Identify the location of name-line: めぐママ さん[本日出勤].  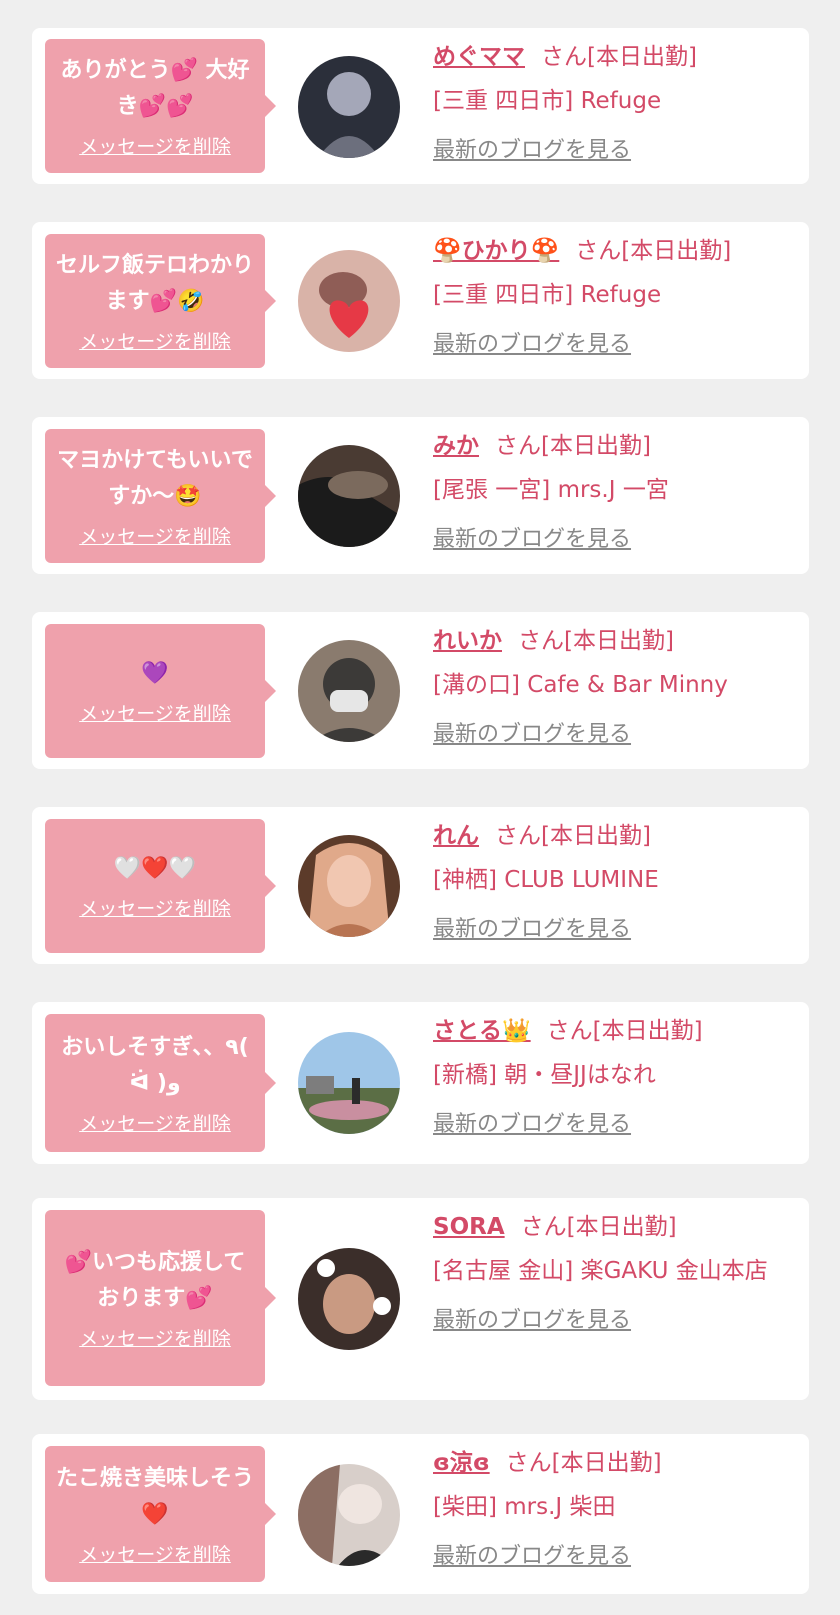
(613, 57).